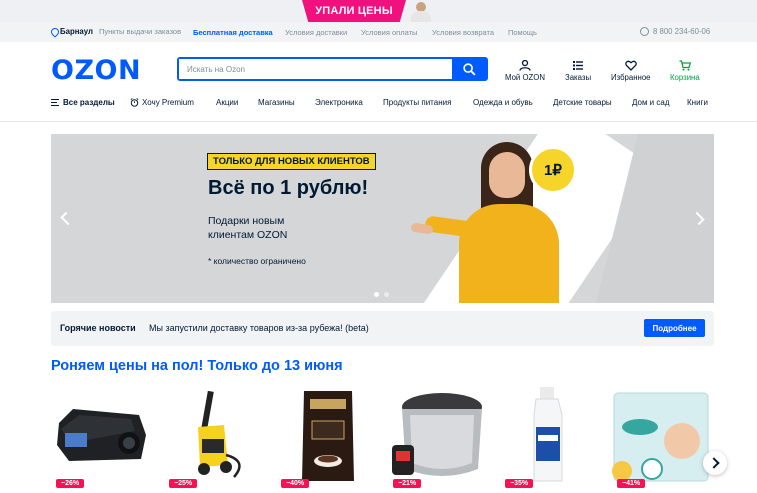  What do you see at coordinates (417, 102) in the screenshot?
I see `category-food: Продукты питания` at bounding box center [417, 102].